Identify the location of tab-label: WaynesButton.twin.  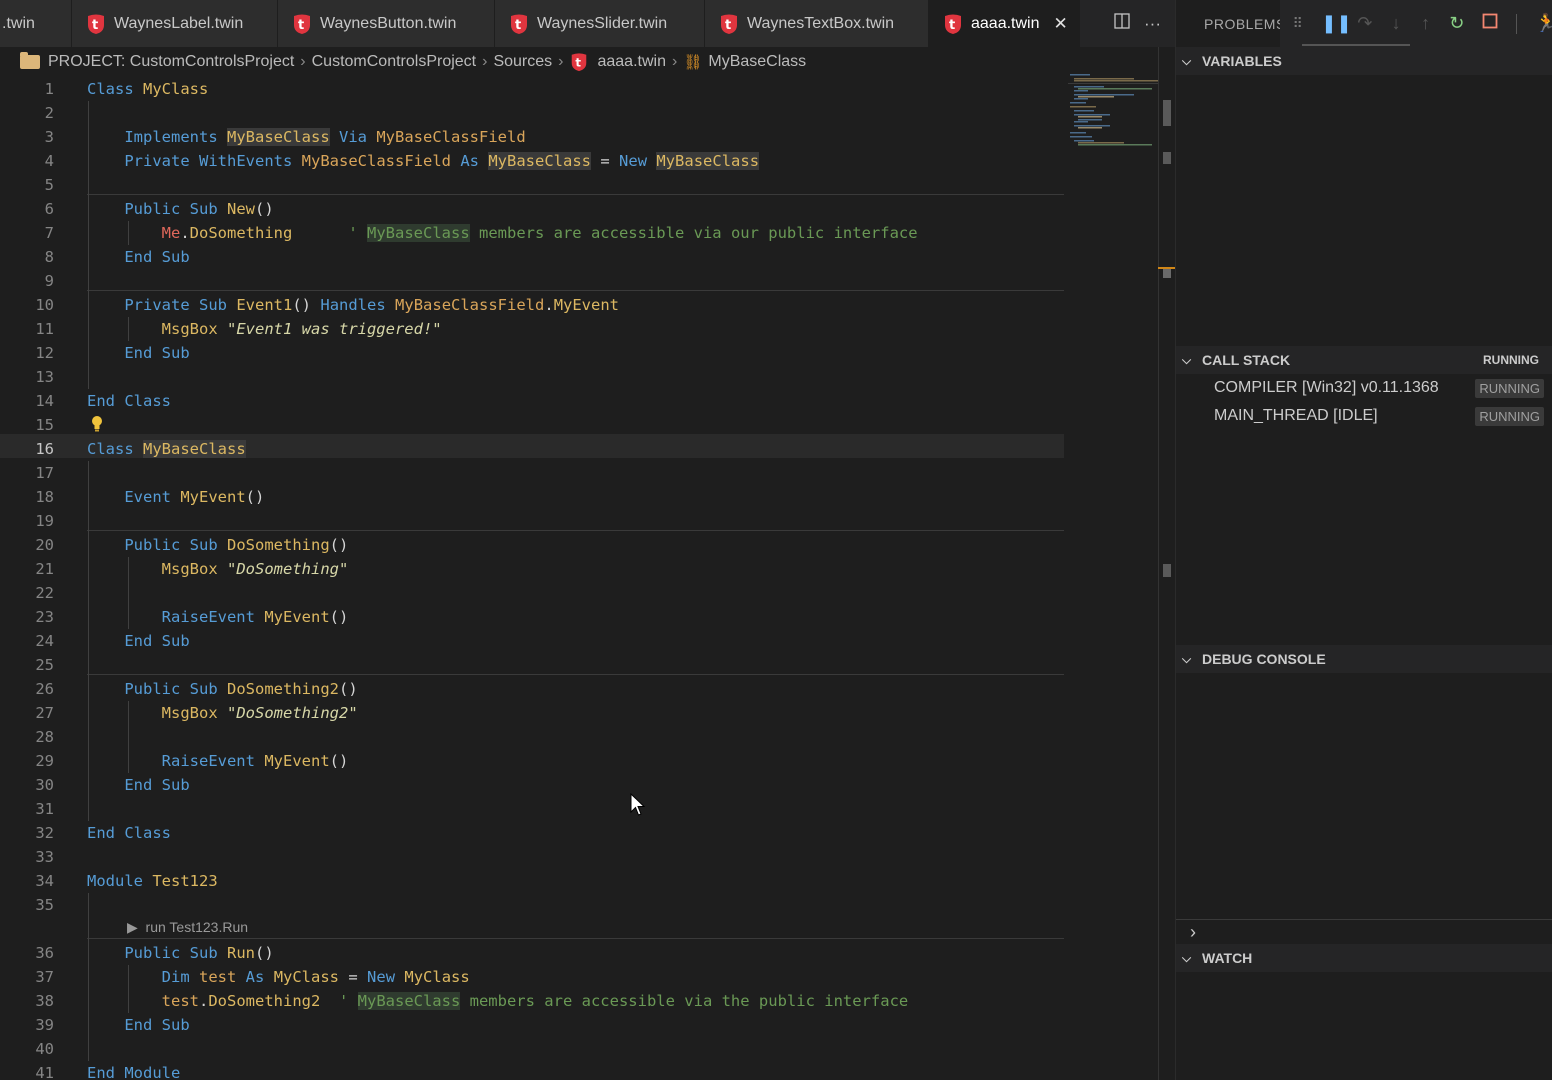
(388, 23).